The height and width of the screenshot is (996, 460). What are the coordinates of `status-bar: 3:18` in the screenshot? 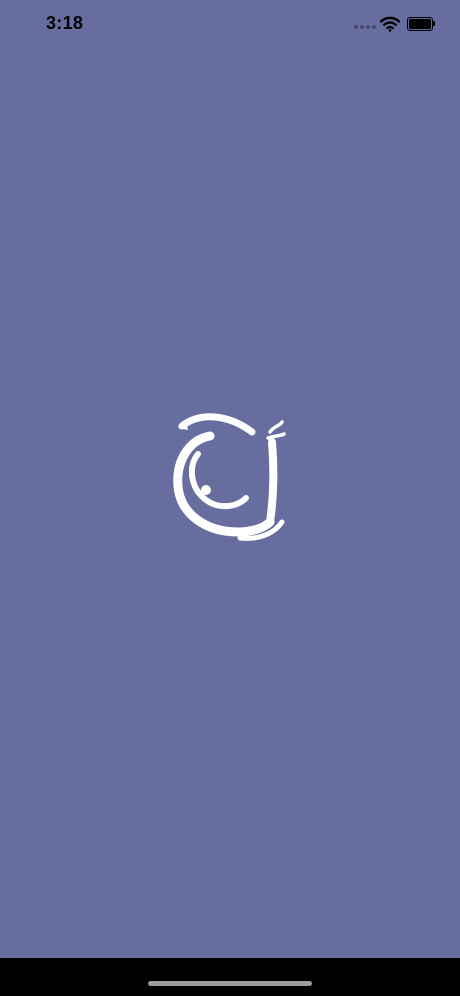 It's located at (230, 25).